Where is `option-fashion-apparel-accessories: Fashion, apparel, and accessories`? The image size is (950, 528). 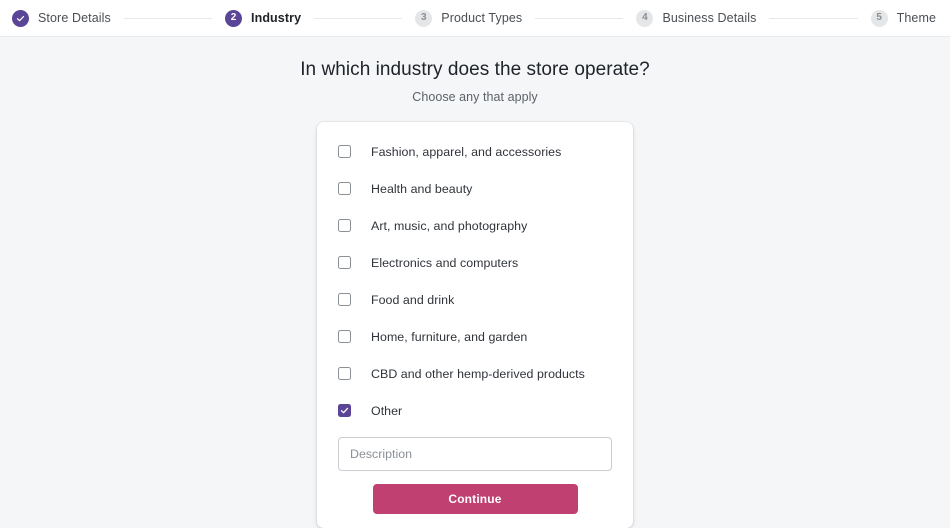 option-fashion-apparel-accessories: Fashion, apparel, and accessories is located at coordinates (475, 151).